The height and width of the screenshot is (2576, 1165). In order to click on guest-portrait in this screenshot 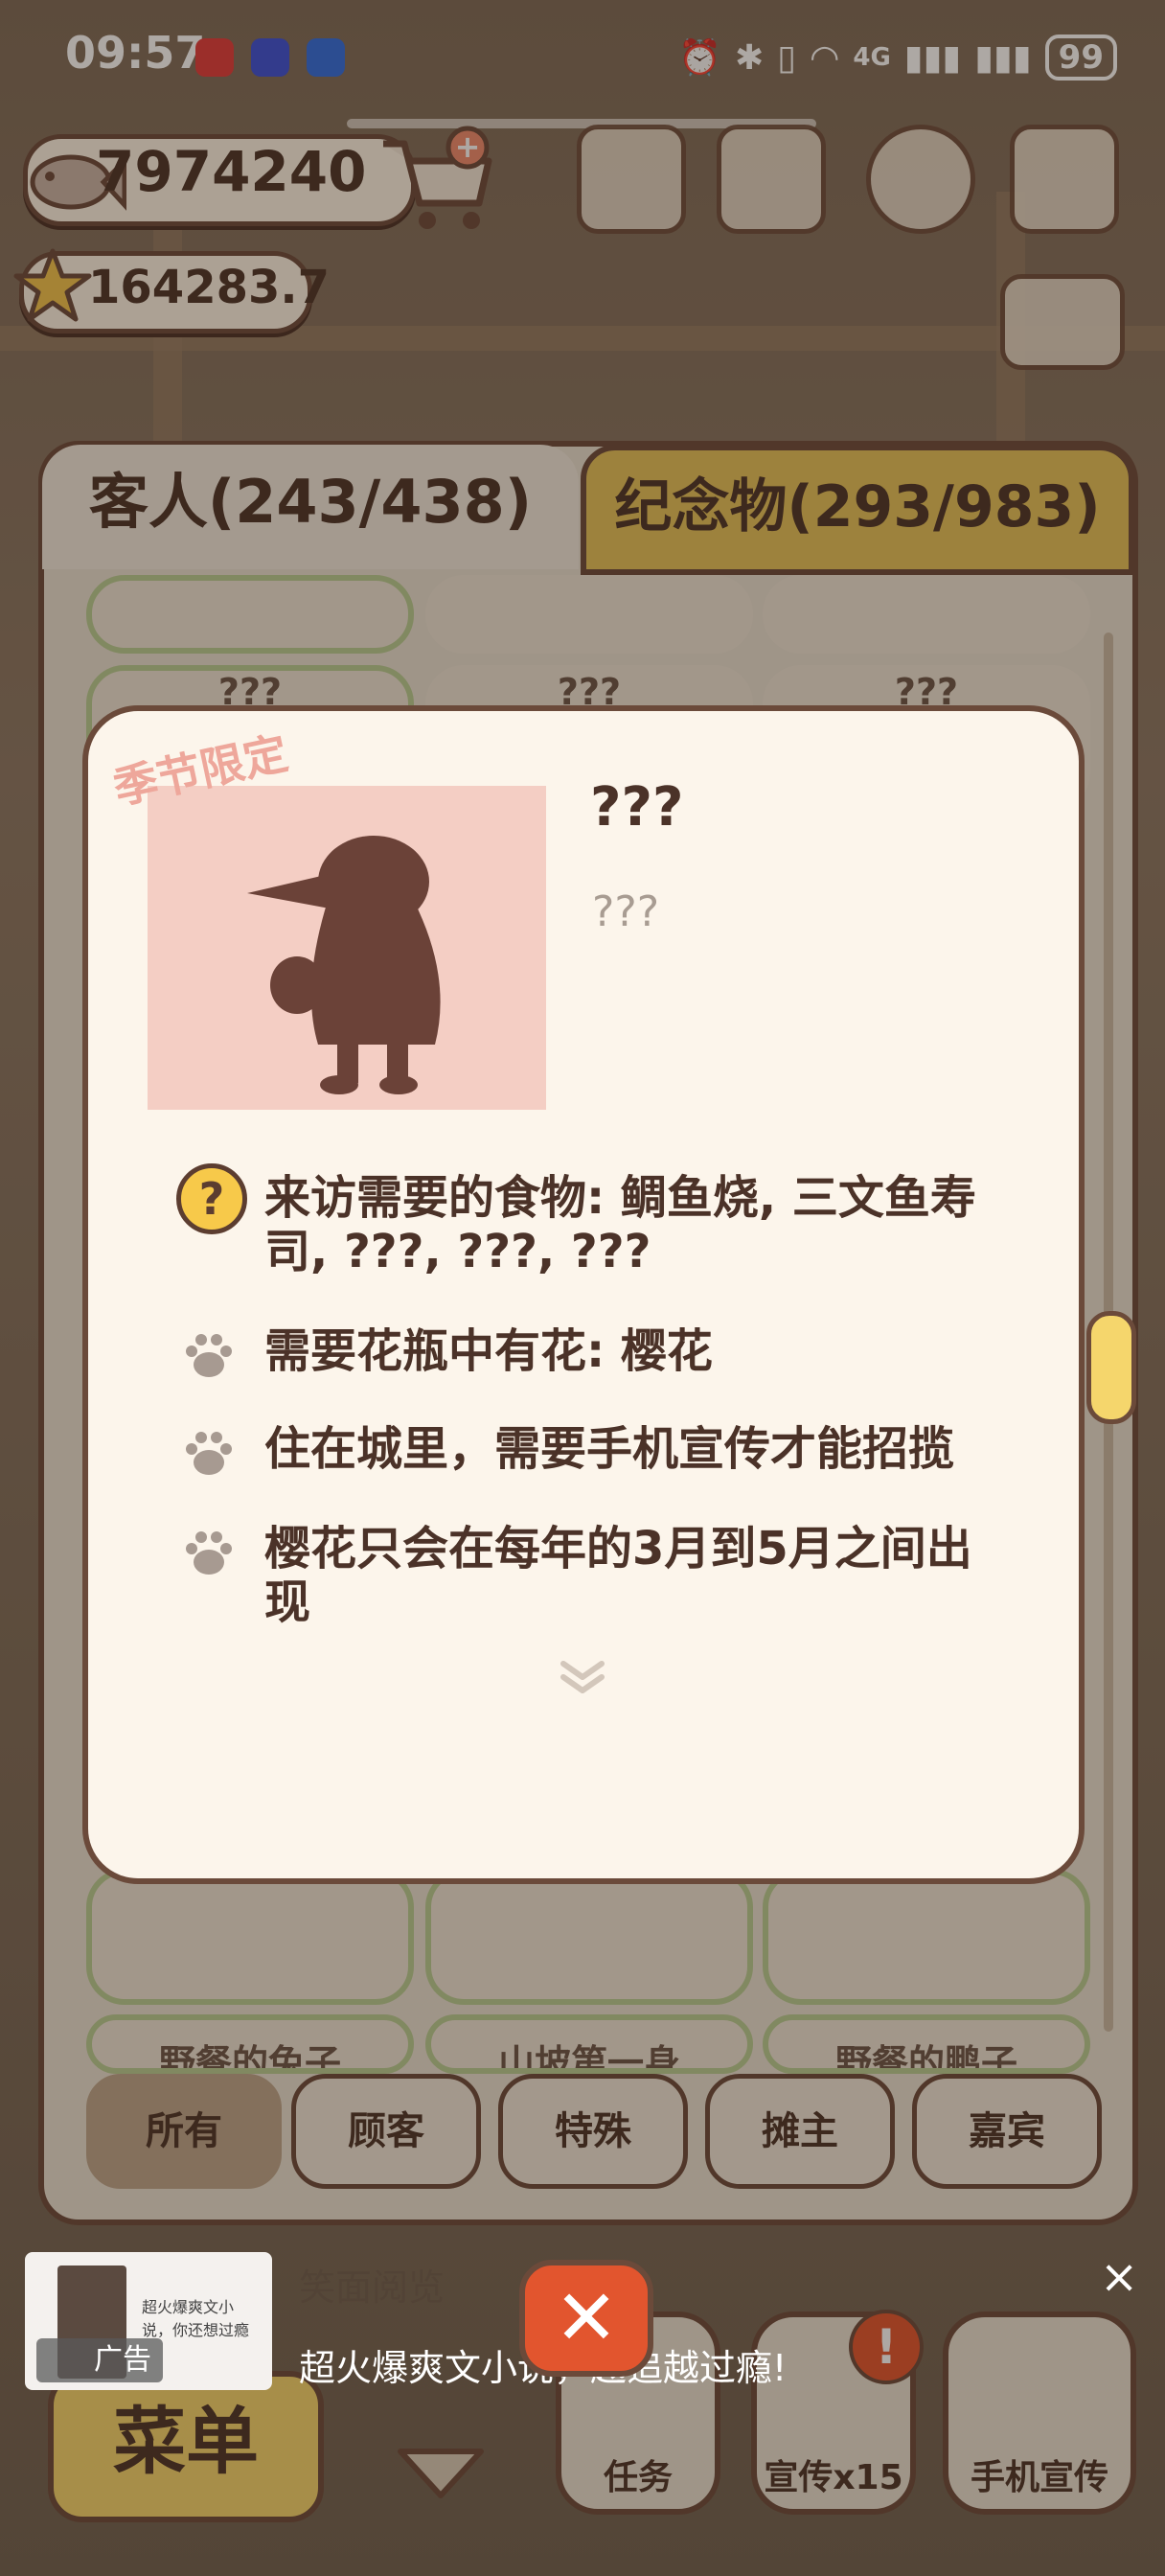, I will do `click(347, 948)`.